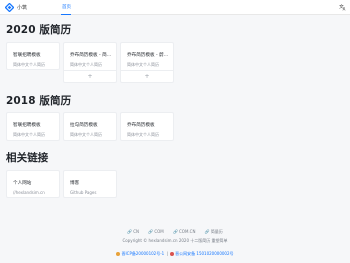  Describe the element at coordinates (22, 7) in the screenshot. I see `brand-name: 小筑` at that location.